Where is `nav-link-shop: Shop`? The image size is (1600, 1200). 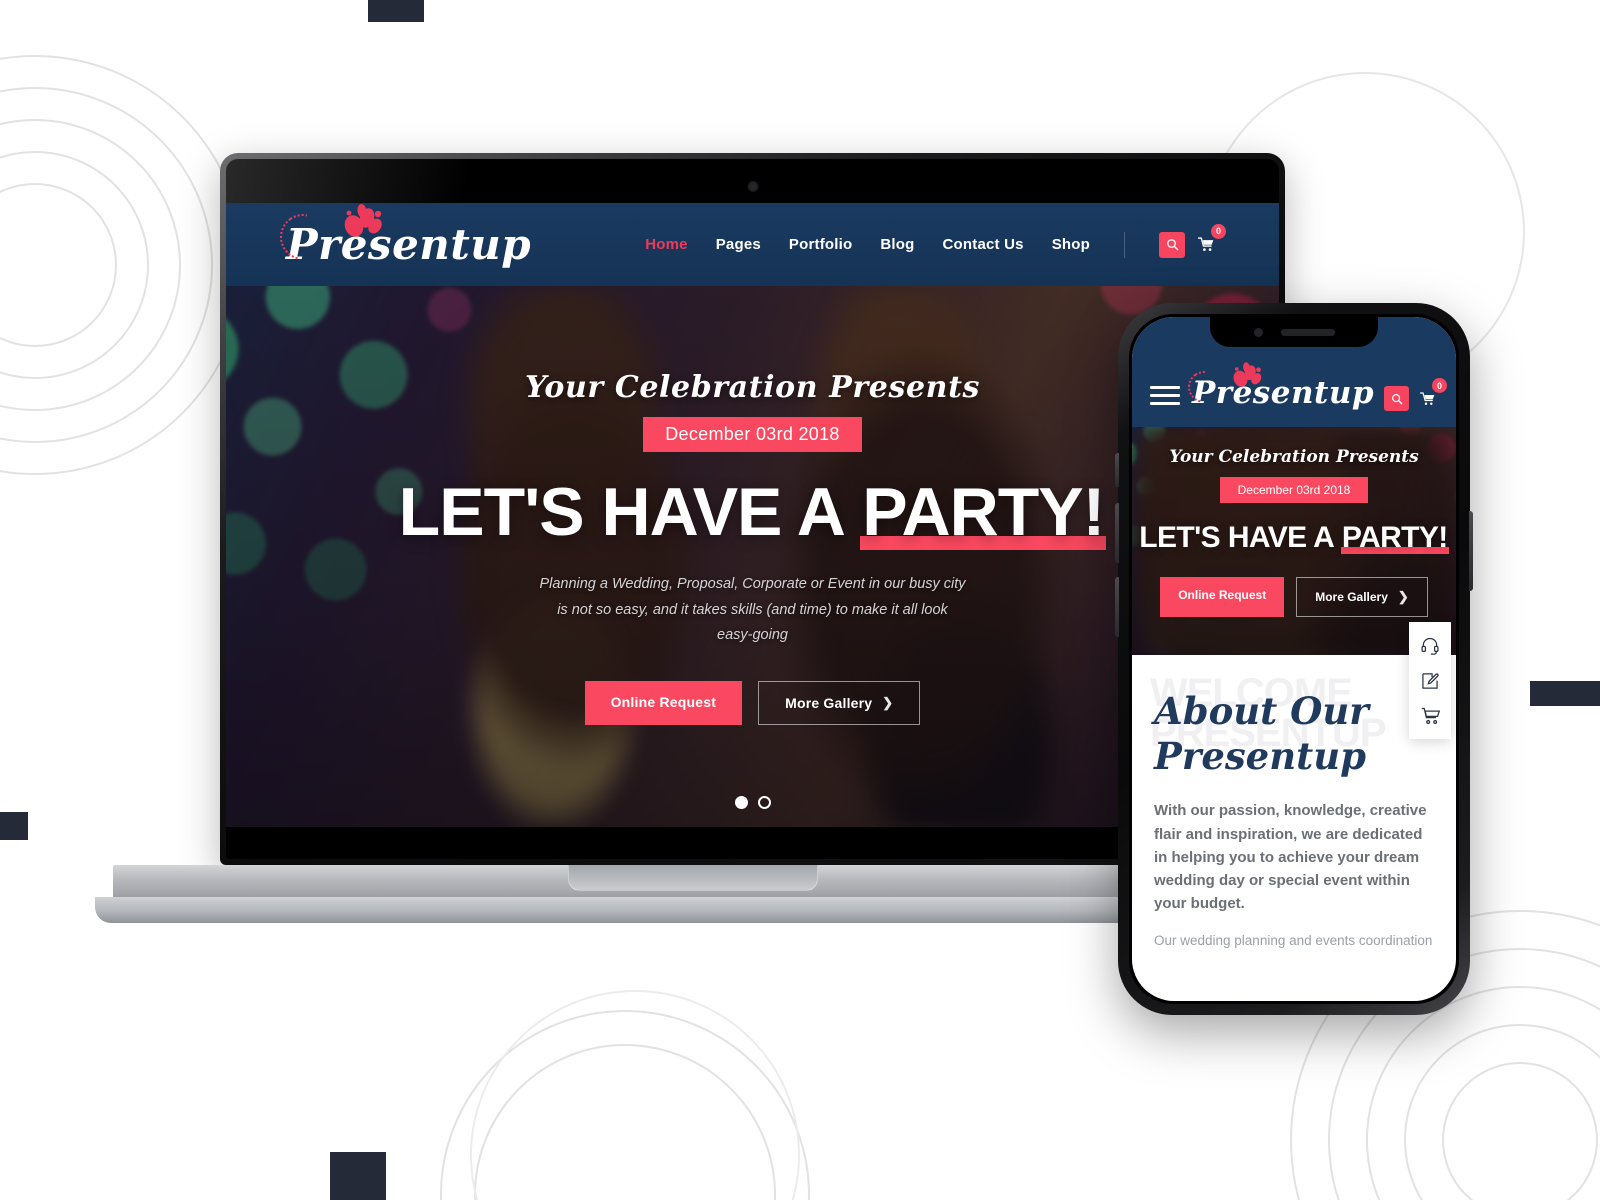
nav-link-shop: Shop is located at coordinates (1071, 244).